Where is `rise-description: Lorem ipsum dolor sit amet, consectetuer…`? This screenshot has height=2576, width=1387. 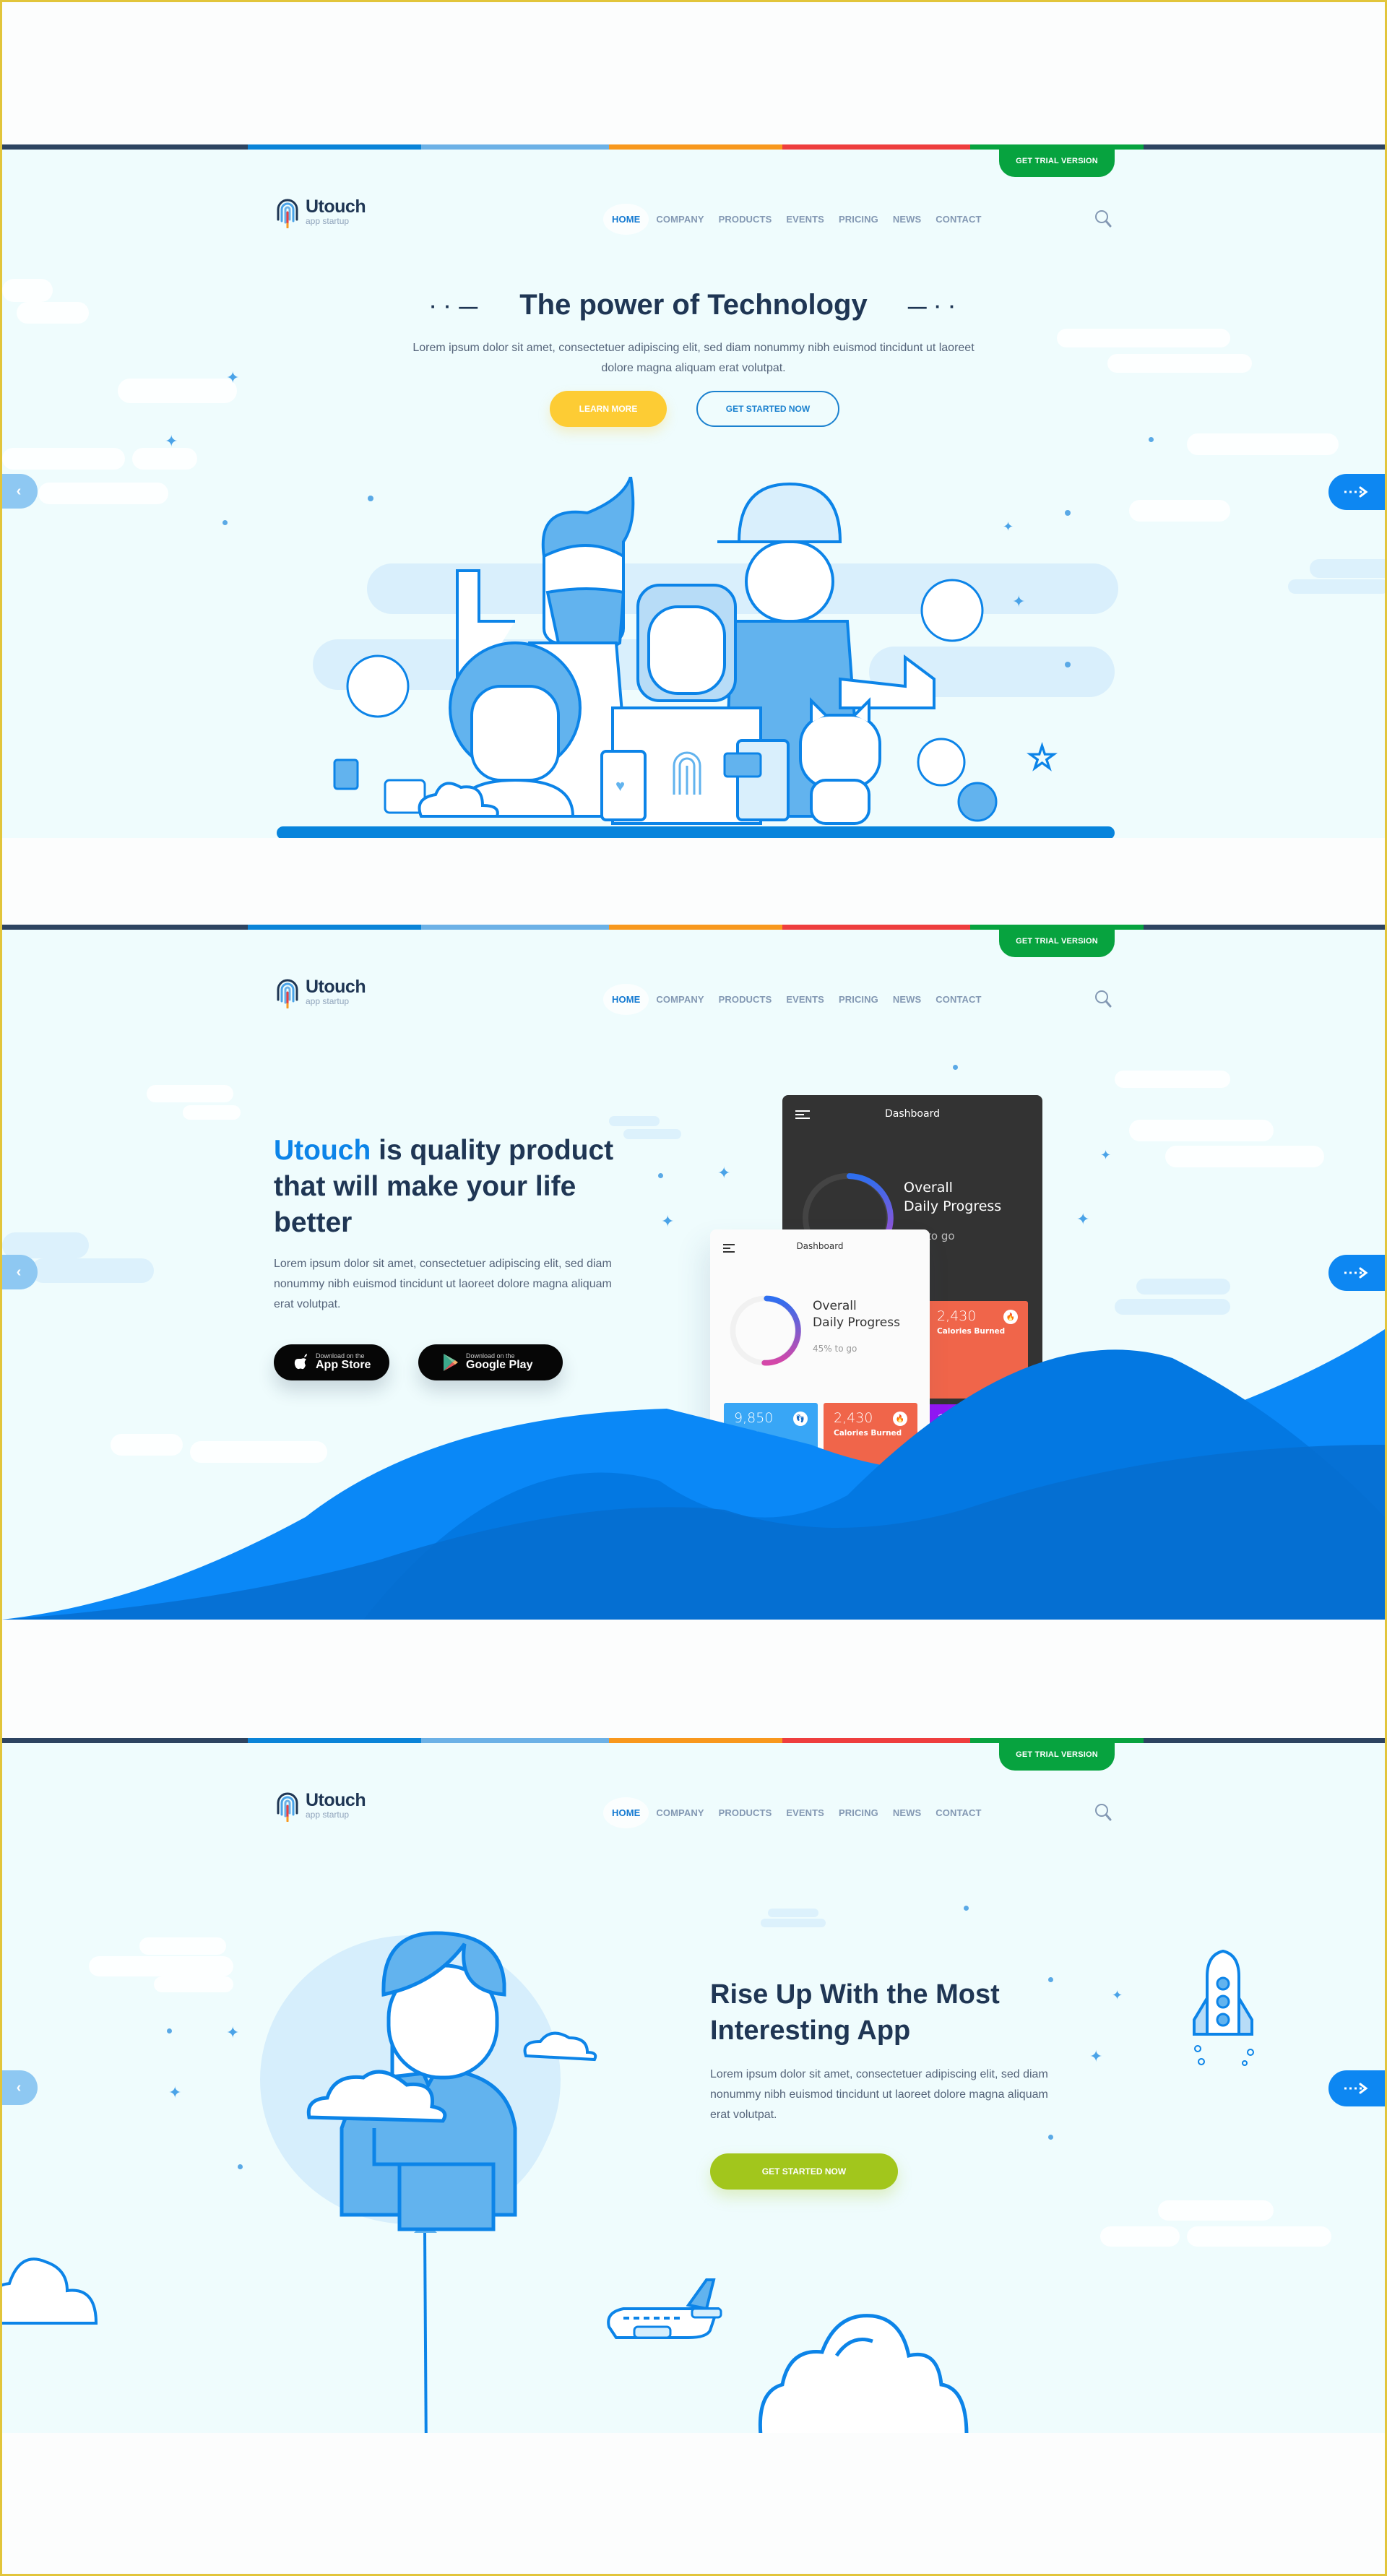
rise-description: Lorem ipsum dolor sit amet, consectetuer… is located at coordinates (879, 2094).